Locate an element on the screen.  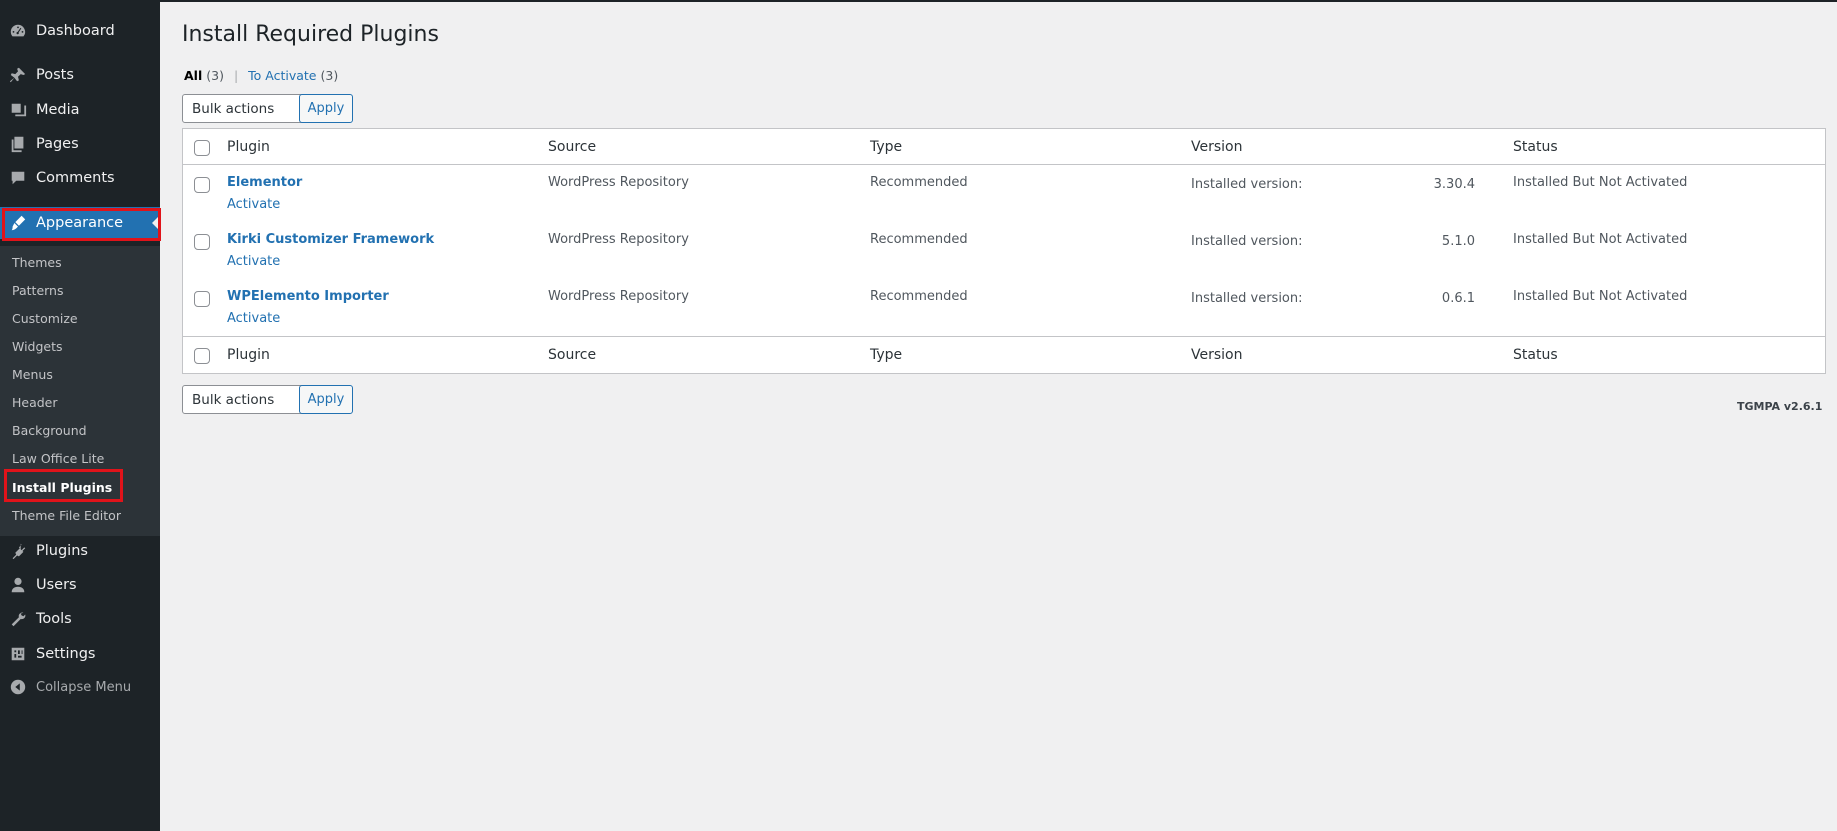
plugin-name-link: WPElemento Importer is located at coordinates (308, 296).